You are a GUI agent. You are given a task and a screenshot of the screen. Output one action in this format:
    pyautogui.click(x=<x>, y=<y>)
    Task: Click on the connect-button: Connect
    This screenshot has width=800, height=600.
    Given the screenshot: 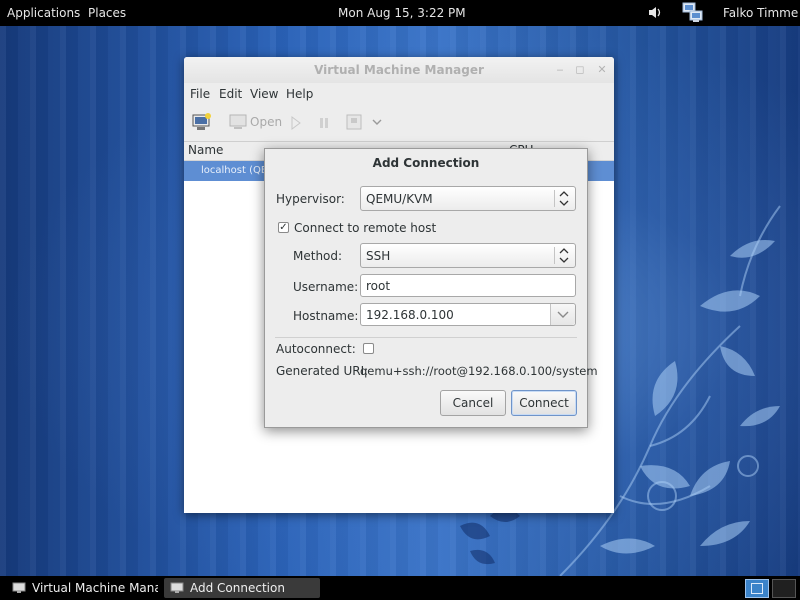 What is the action you would take?
    pyautogui.click(x=544, y=403)
    